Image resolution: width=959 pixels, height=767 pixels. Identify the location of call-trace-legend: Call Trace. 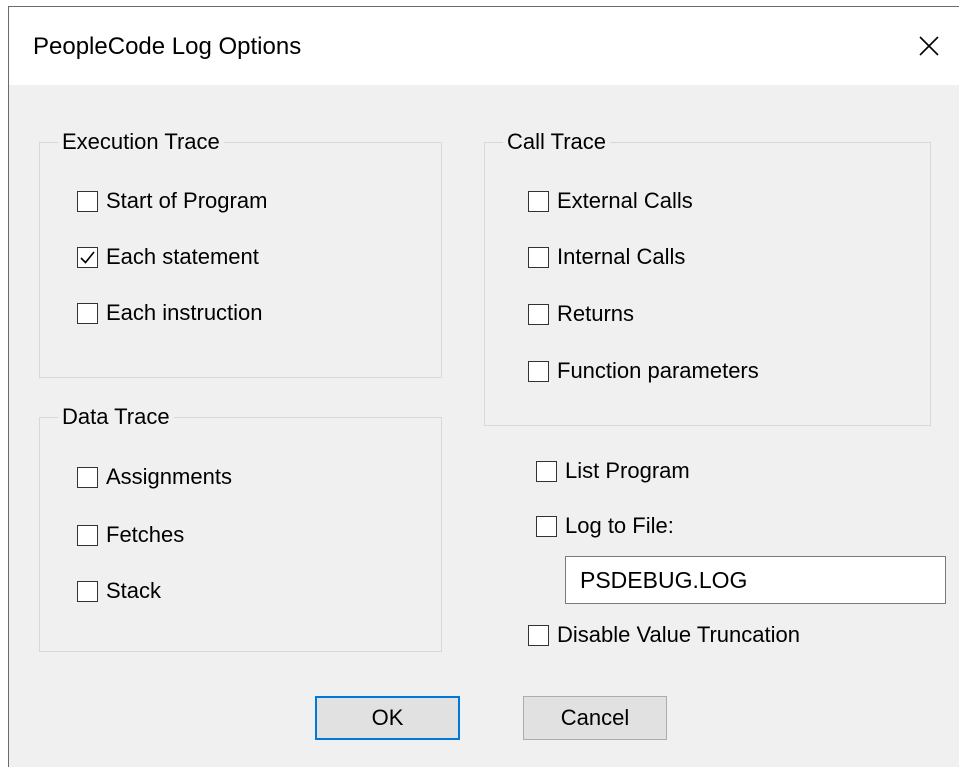
(557, 142).